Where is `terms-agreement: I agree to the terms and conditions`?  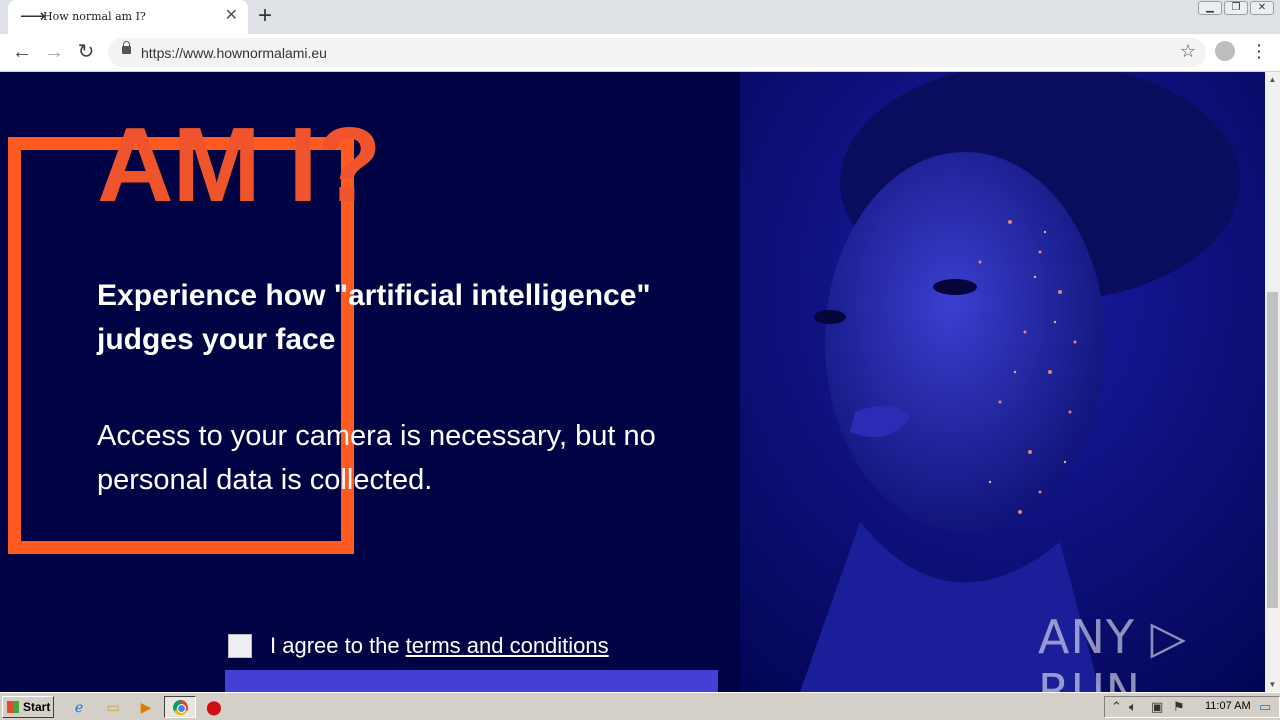
terms-agreement: I agree to the terms and conditions is located at coordinates (418, 646).